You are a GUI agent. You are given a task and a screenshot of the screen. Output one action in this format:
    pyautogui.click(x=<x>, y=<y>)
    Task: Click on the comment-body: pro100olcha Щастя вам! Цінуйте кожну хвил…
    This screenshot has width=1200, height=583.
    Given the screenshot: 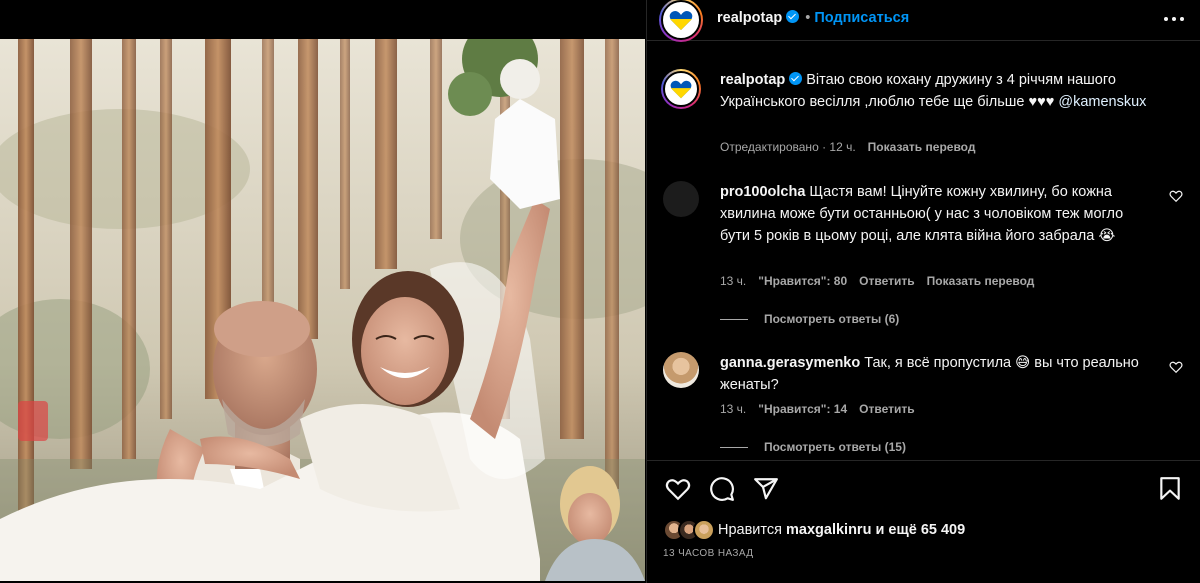 What is the action you would take?
    pyautogui.click(x=935, y=214)
    